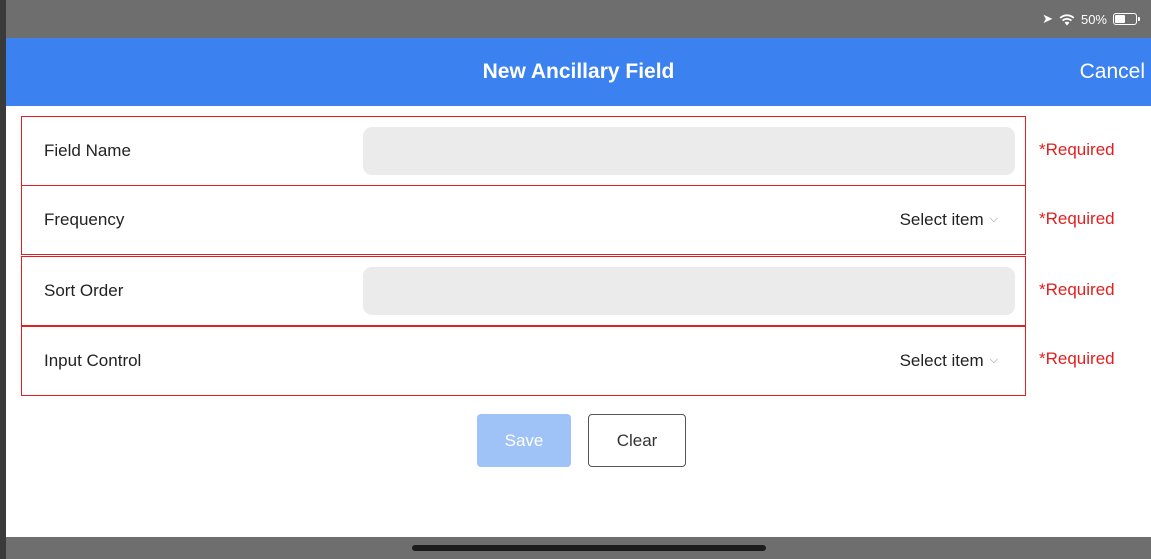 The height and width of the screenshot is (559, 1151). Describe the element at coordinates (1093, 19) in the screenshot. I see `battery-percent: 50%` at that location.